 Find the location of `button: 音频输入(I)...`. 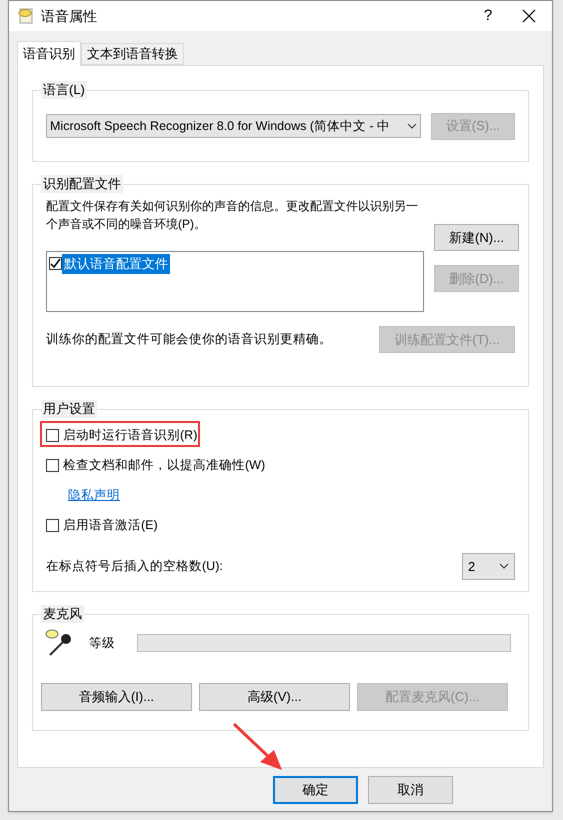

button: 音频输入(I)... is located at coordinates (116, 697).